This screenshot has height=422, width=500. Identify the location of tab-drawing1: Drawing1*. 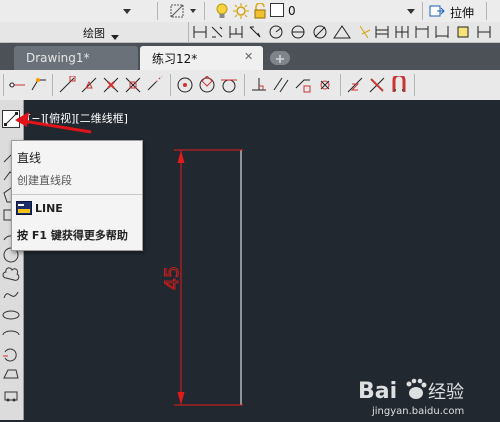
(76, 58).